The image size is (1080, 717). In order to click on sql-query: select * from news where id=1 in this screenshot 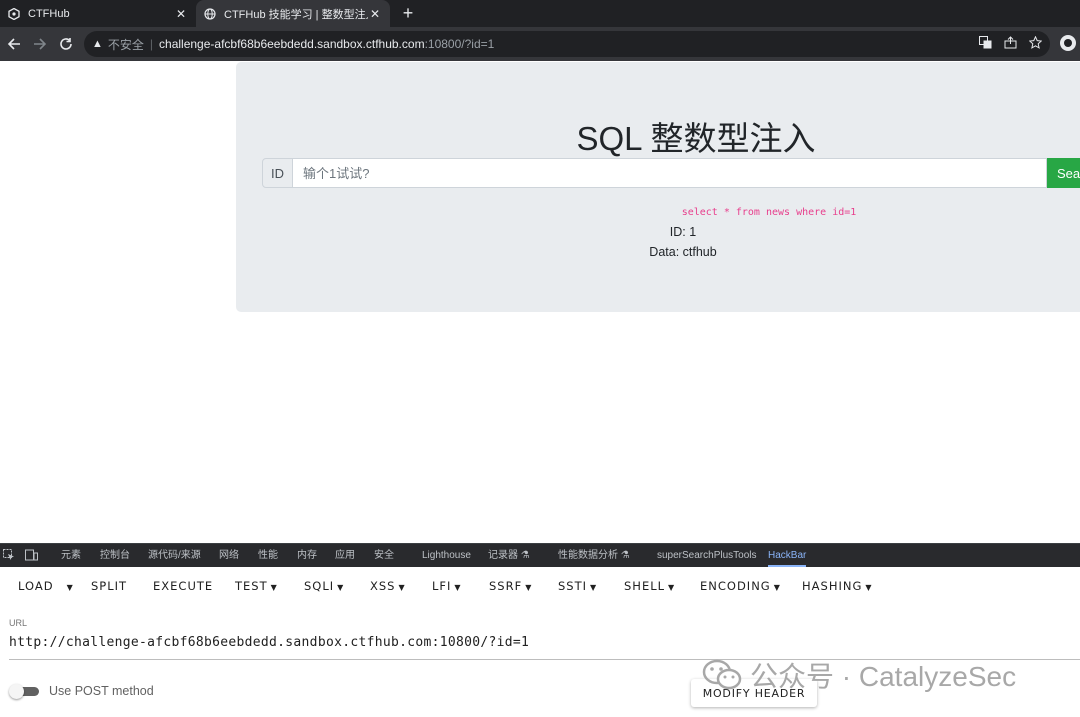, I will do `click(769, 212)`.